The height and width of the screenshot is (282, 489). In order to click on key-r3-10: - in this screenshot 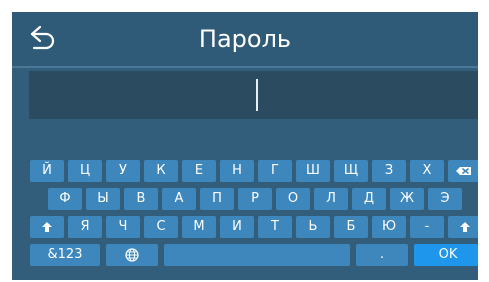, I will do `click(427, 227)`.